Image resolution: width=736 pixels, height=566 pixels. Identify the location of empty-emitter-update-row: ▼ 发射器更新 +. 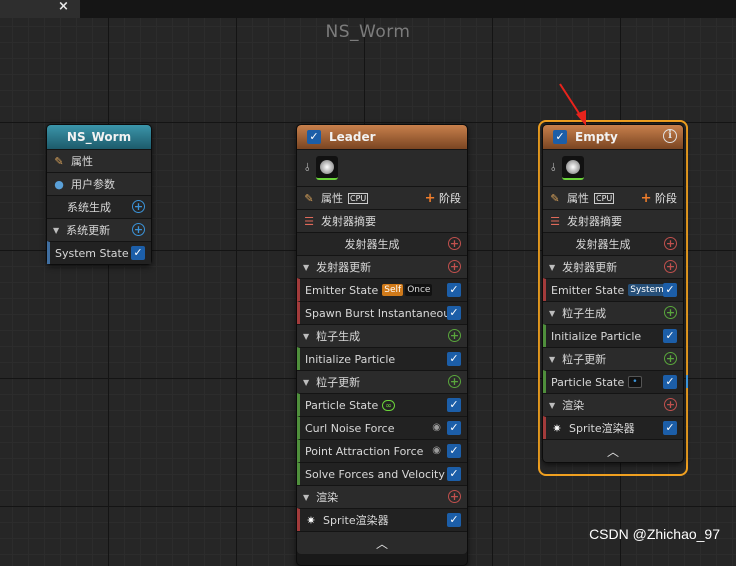
(613, 266).